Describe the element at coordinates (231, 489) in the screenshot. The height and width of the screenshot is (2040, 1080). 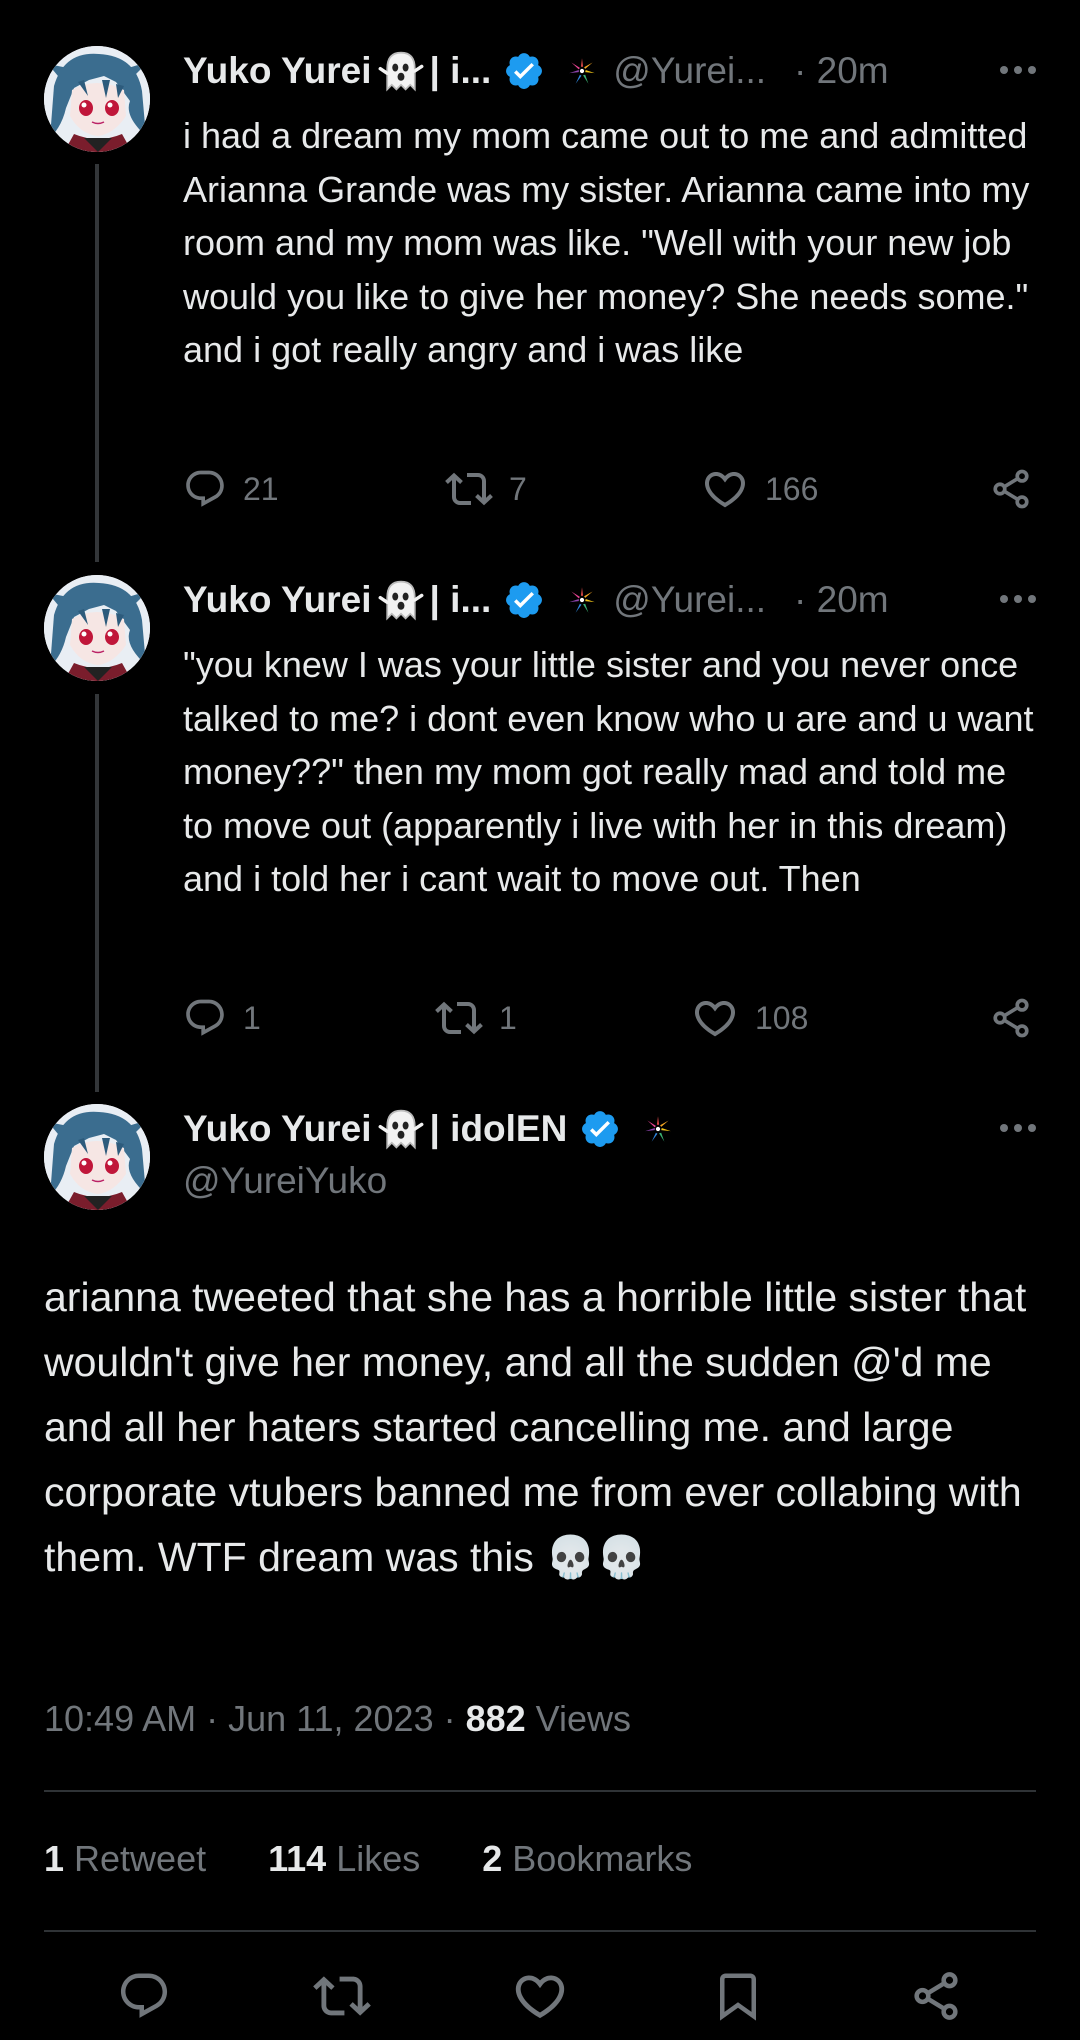
I see `reply-button: 21` at that location.